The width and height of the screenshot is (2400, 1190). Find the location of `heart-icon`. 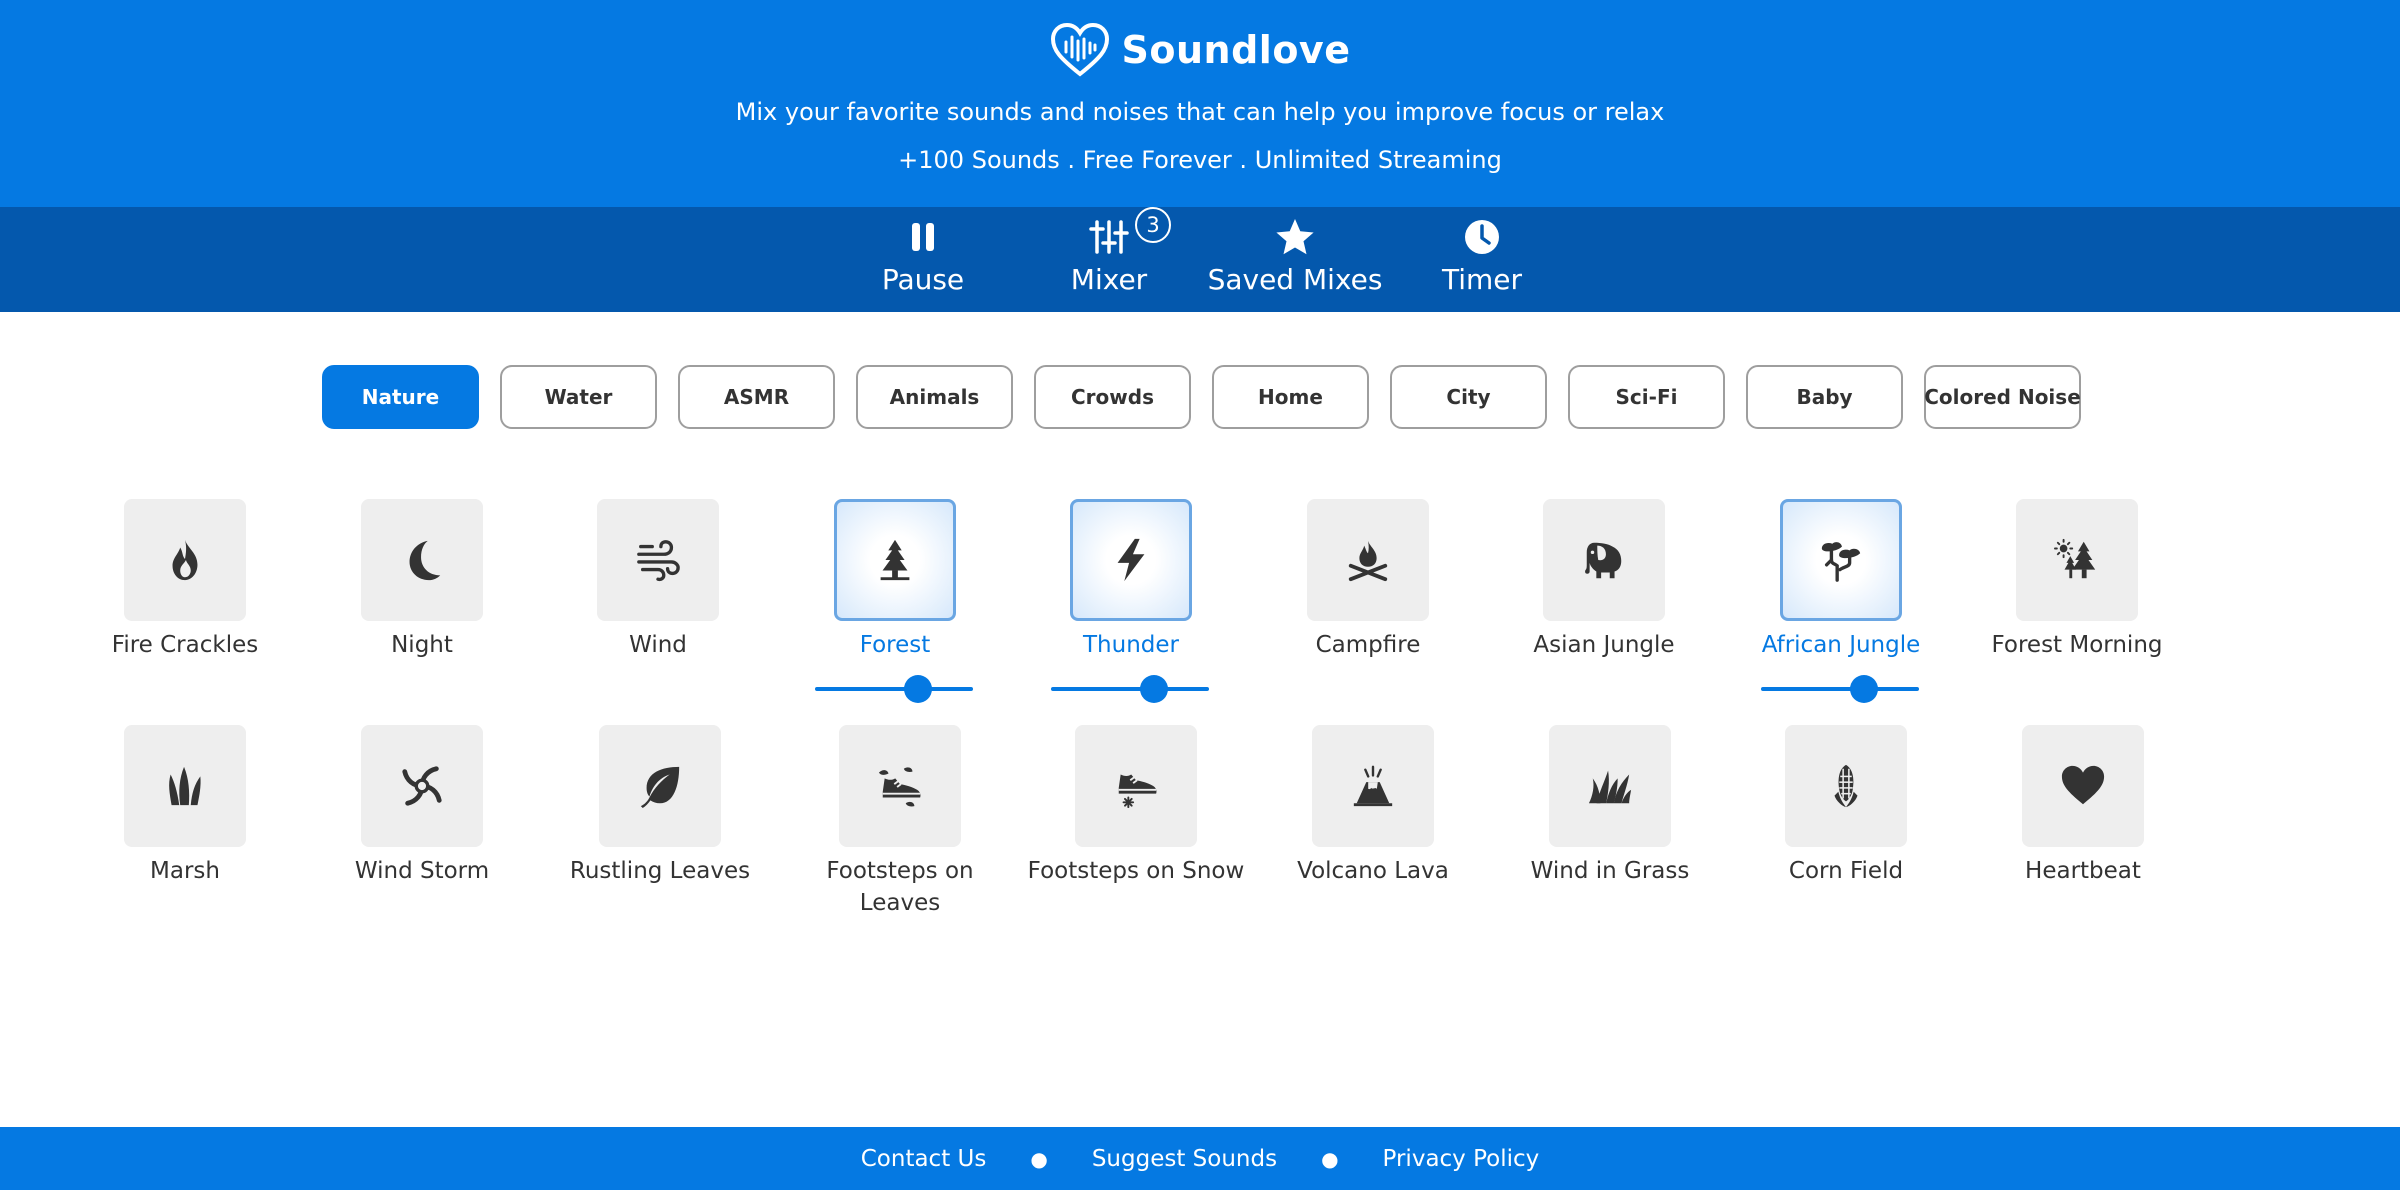

heart-icon is located at coordinates (2083, 785).